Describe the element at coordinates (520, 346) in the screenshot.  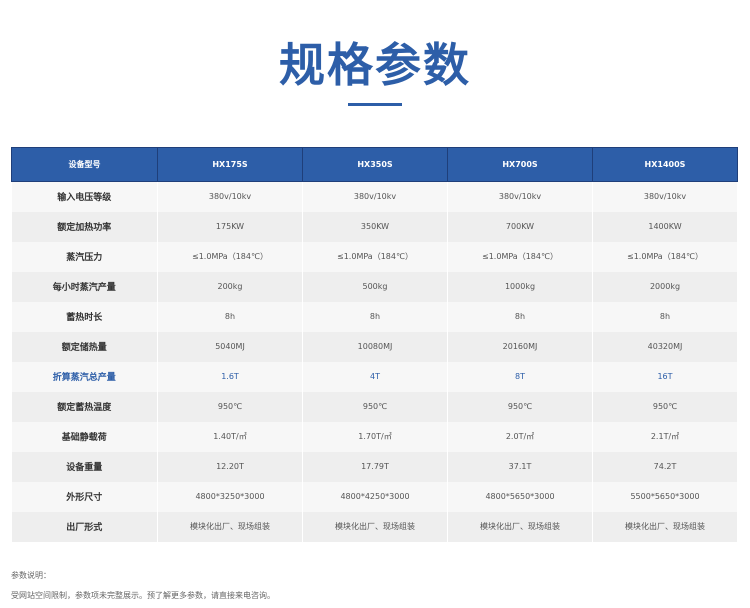
I see `table-cell: 20160MJ` at that location.